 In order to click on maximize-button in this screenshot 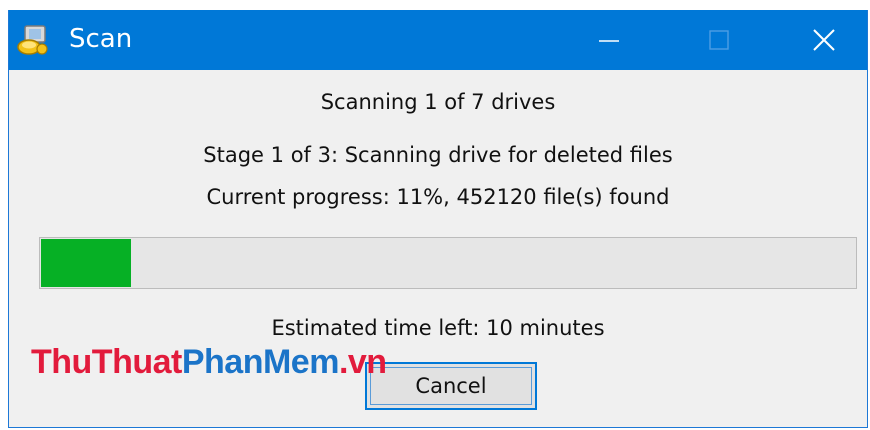, I will do `click(719, 40)`.